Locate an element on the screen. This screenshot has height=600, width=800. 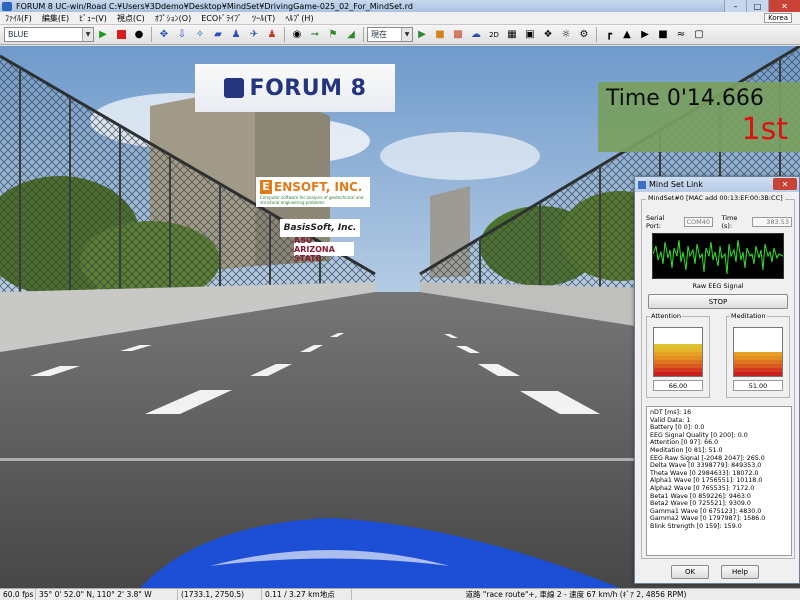
forum8-billboard-text: FORUM 8 is located at coordinates (308, 88).